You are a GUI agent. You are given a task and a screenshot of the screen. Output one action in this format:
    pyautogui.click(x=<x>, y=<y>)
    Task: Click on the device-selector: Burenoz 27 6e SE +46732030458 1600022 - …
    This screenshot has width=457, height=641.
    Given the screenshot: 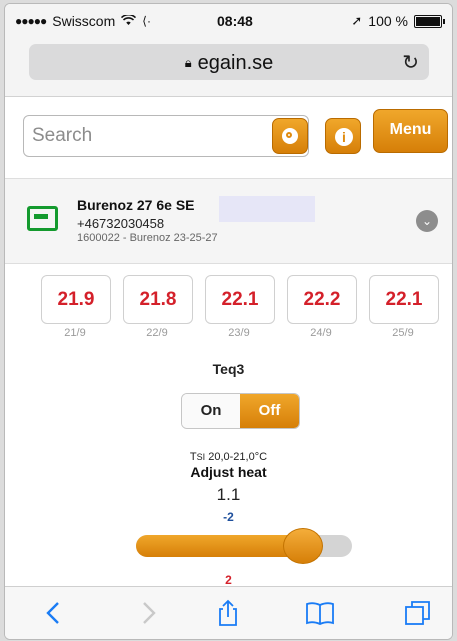 What is the action you would take?
    pyautogui.click(x=228, y=221)
    